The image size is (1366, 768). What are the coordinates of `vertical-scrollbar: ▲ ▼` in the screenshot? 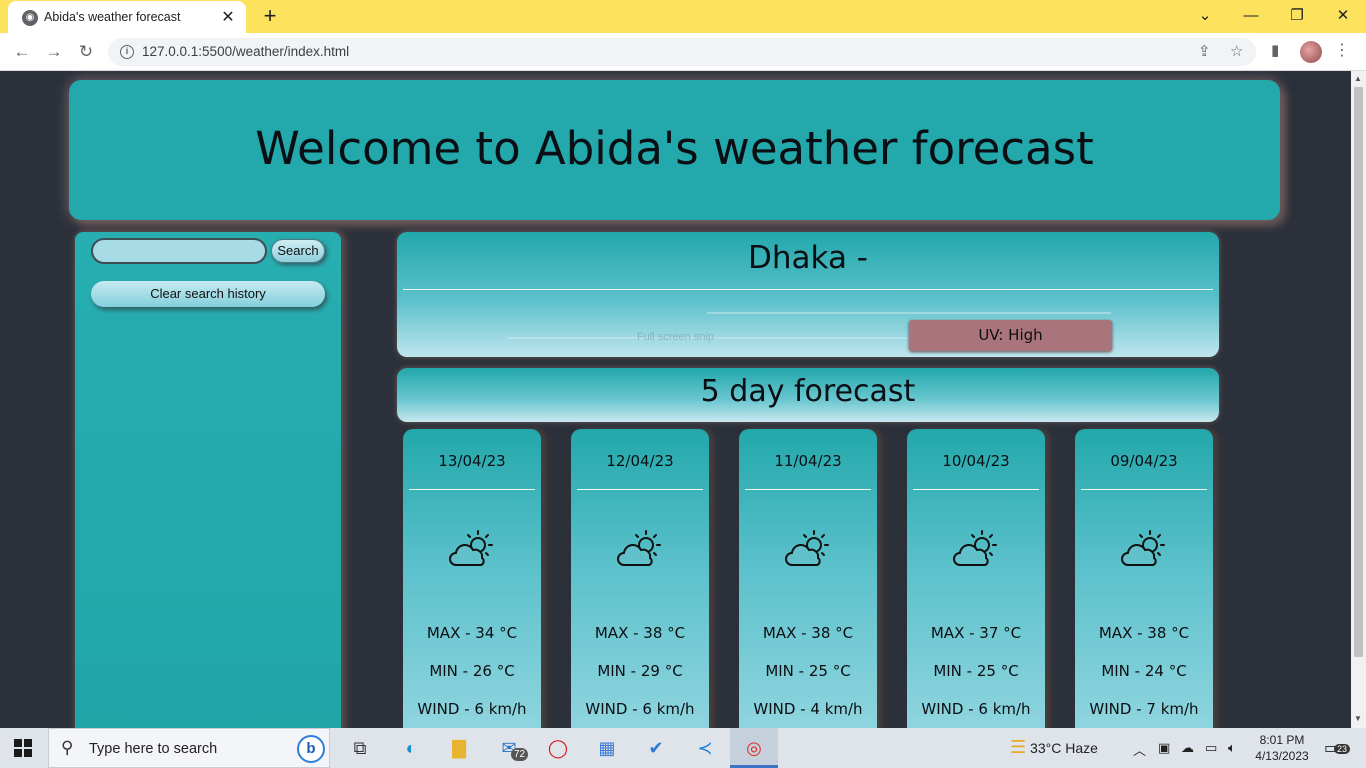 It's located at (1358, 399).